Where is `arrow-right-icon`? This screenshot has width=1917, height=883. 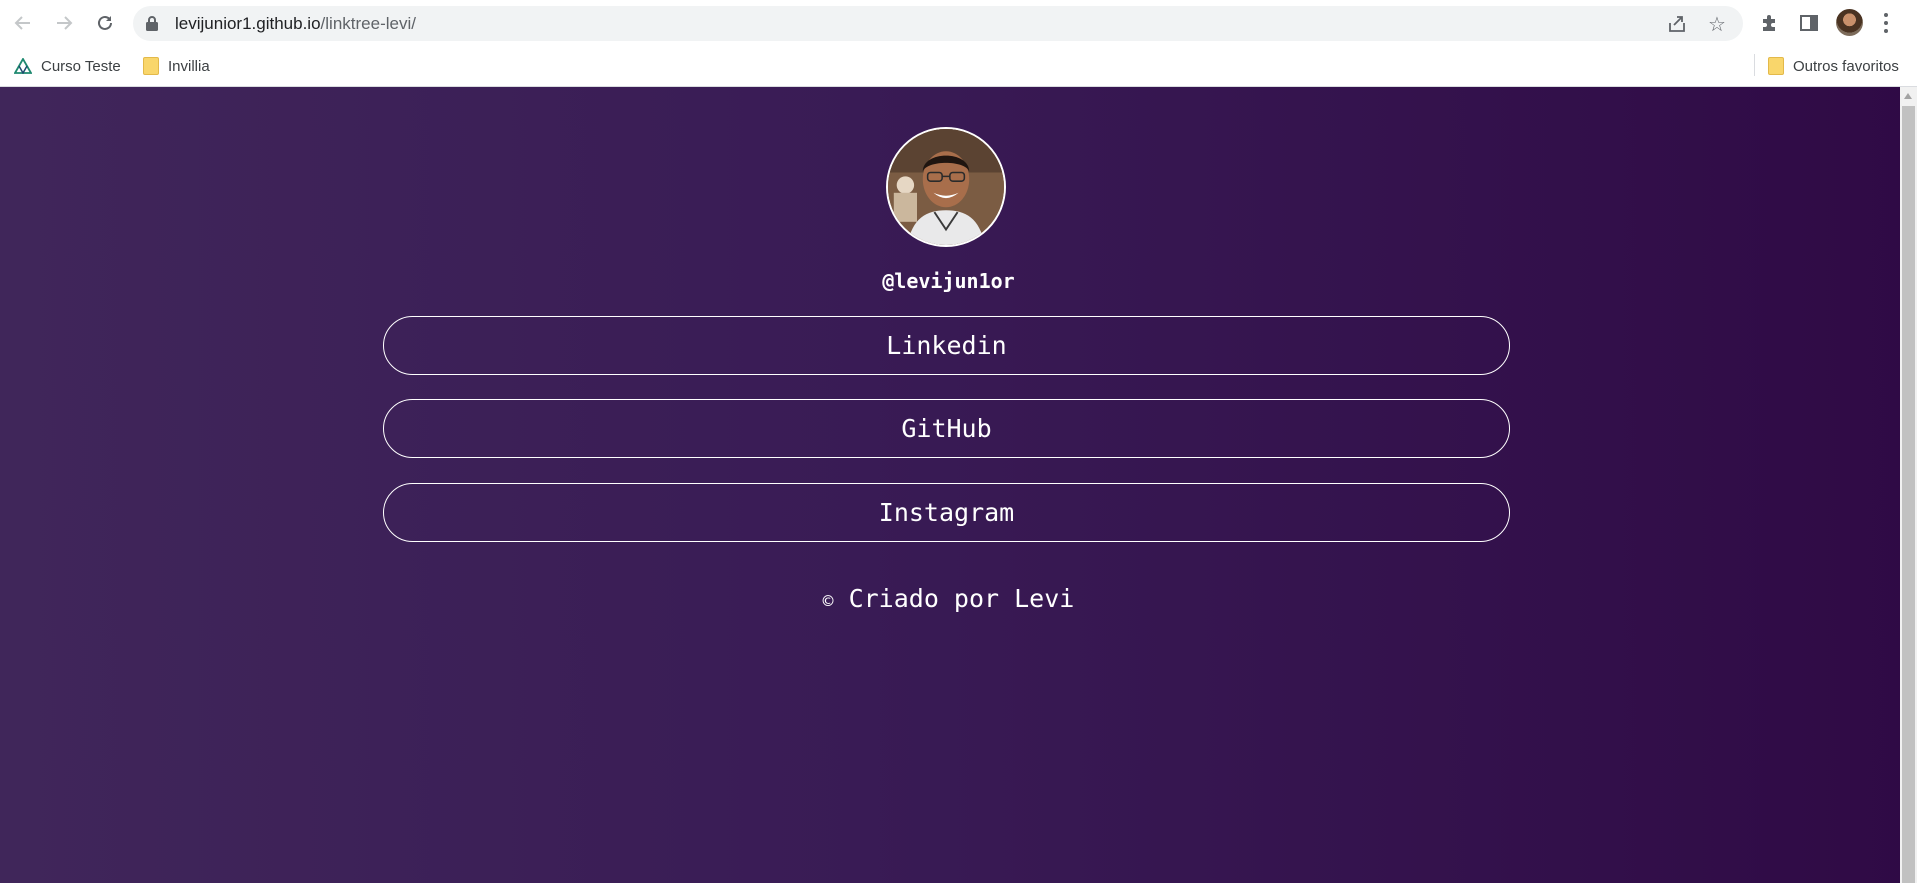 arrow-right-icon is located at coordinates (65, 23).